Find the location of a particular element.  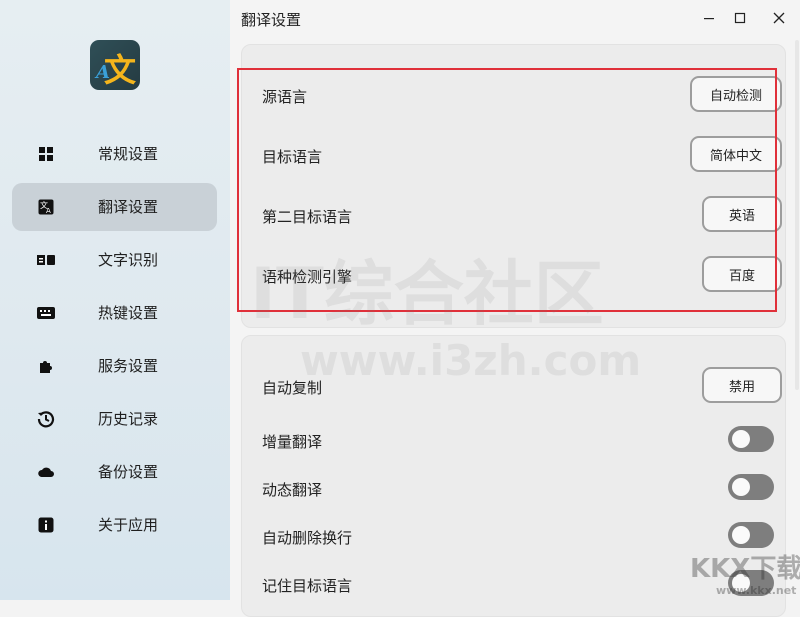

translate-icon: 文A is located at coordinates (46, 207).